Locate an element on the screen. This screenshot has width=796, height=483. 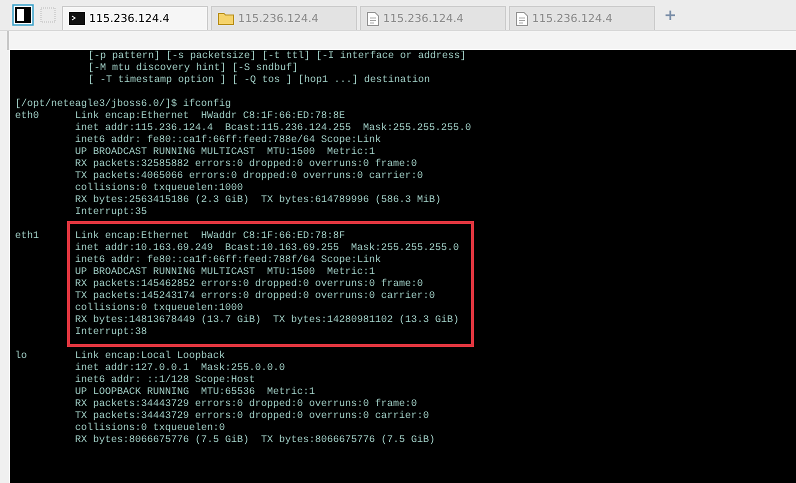
terminal-line: [-p pattern] [-s packetsize] [-t ttl] [-I interface or address] is located at coordinates (277, 56).